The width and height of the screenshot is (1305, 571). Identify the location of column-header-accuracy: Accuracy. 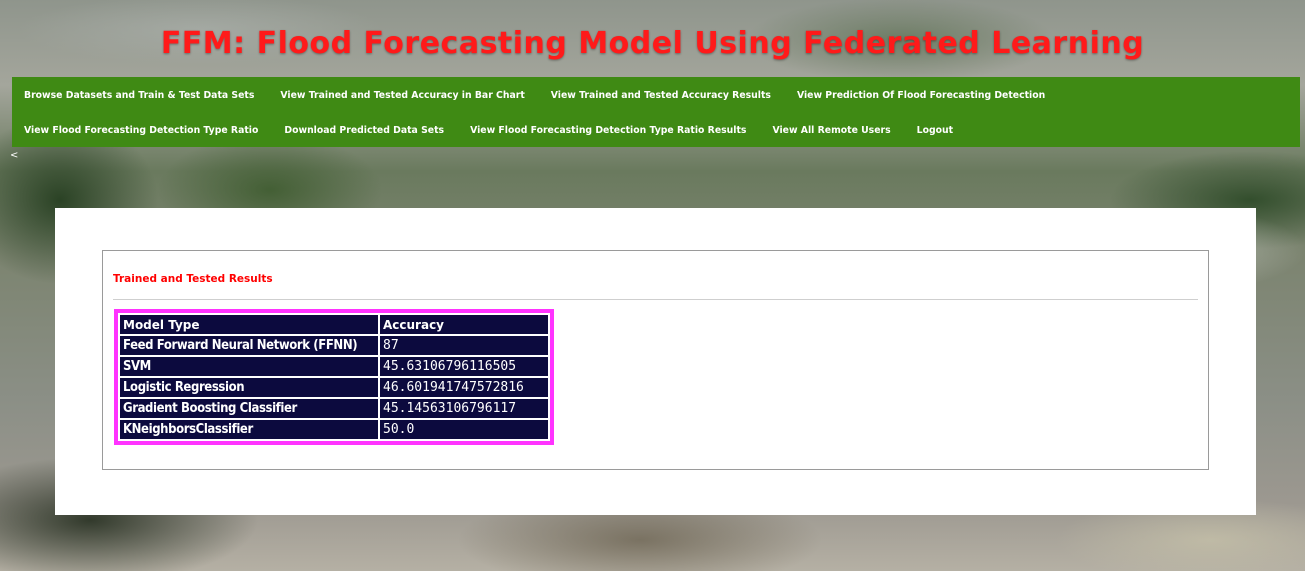
(464, 324).